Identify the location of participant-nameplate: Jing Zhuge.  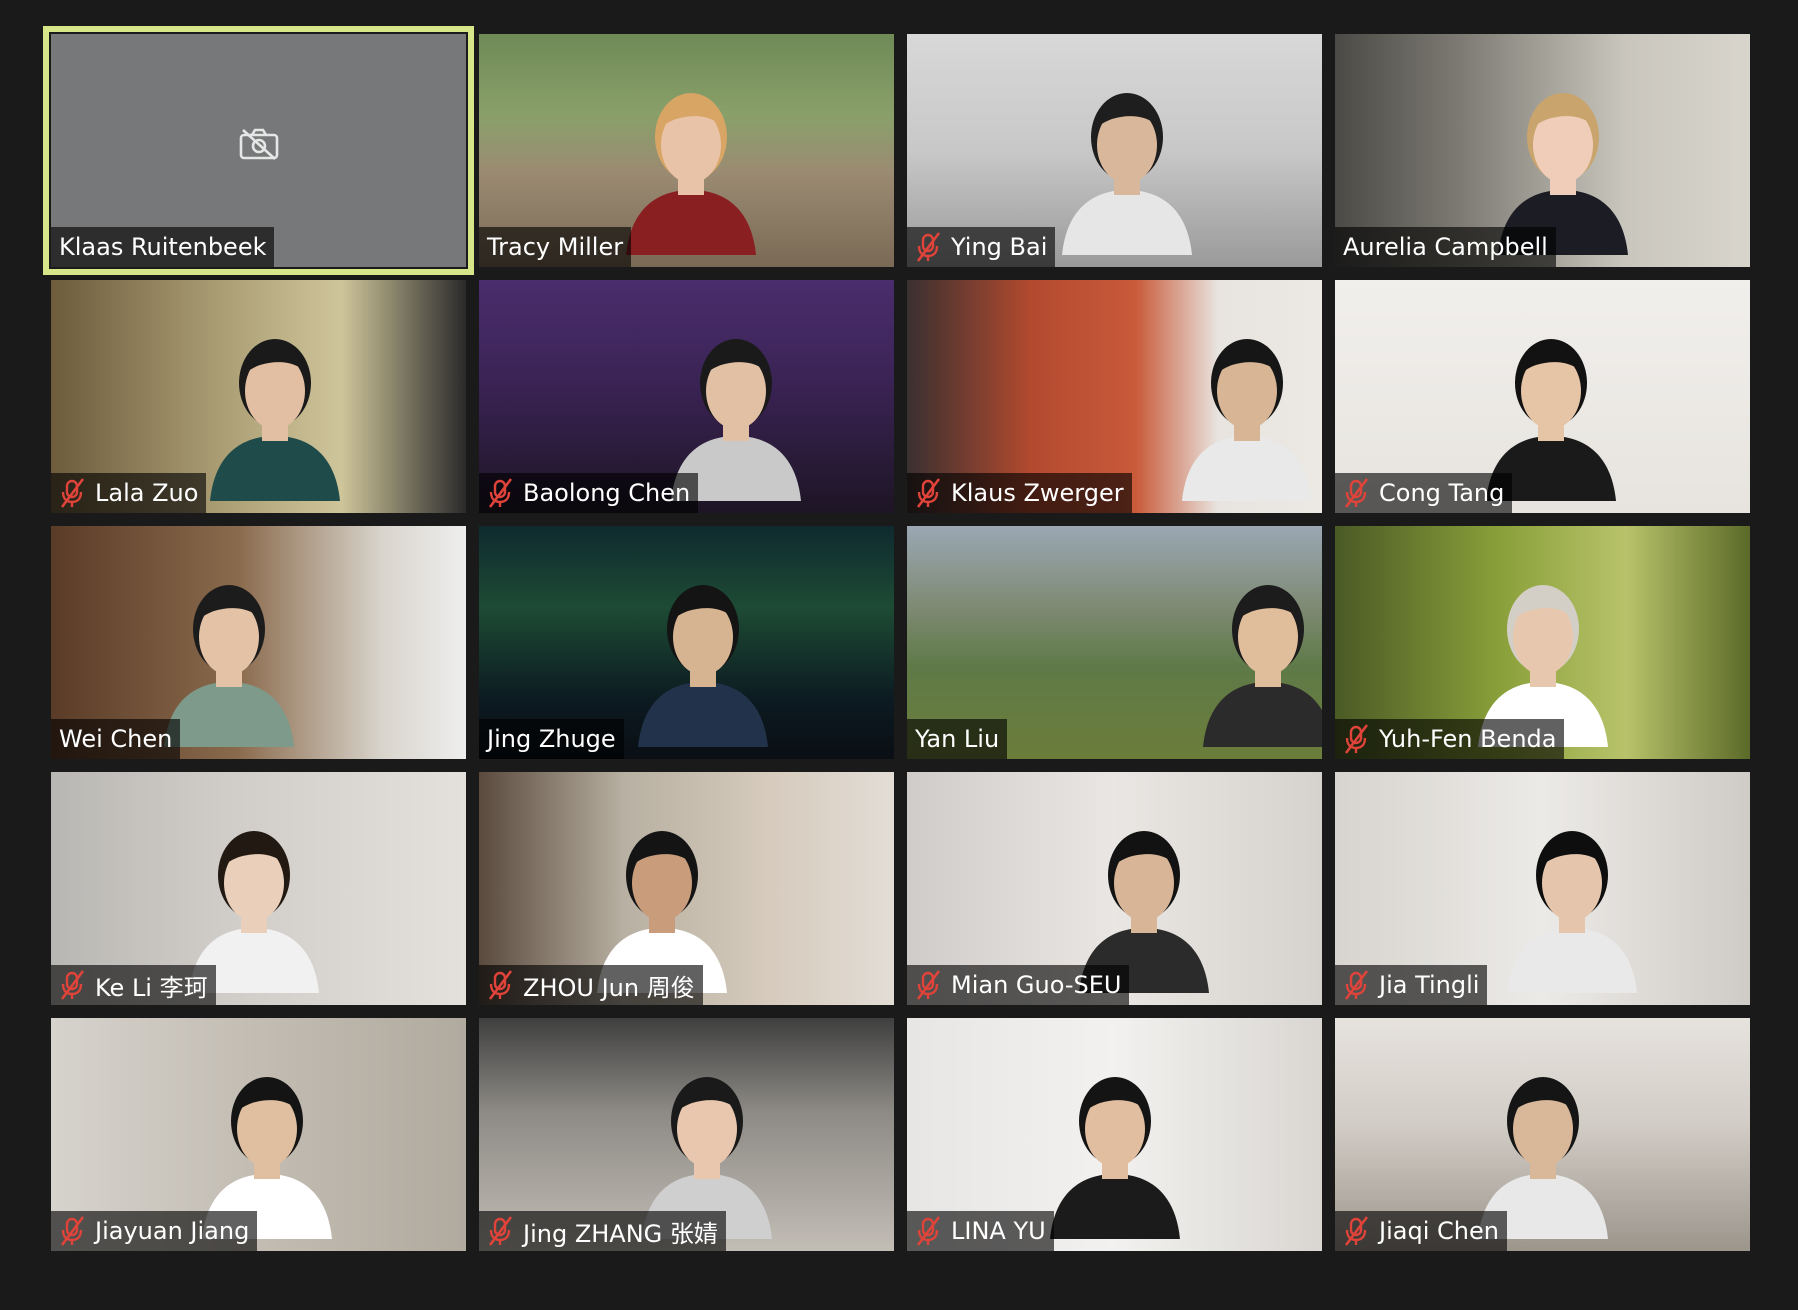
(551, 739).